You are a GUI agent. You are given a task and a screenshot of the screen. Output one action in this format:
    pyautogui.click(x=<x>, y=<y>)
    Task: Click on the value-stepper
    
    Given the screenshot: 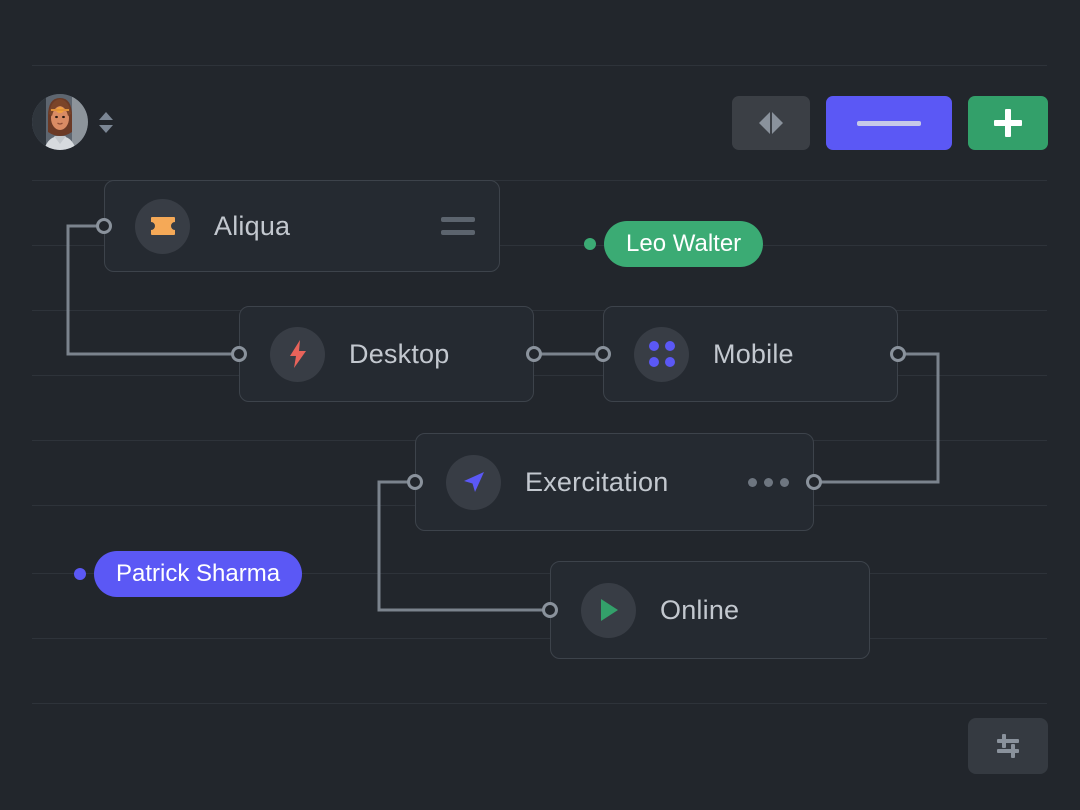 What is the action you would take?
    pyautogui.click(x=106, y=122)
    